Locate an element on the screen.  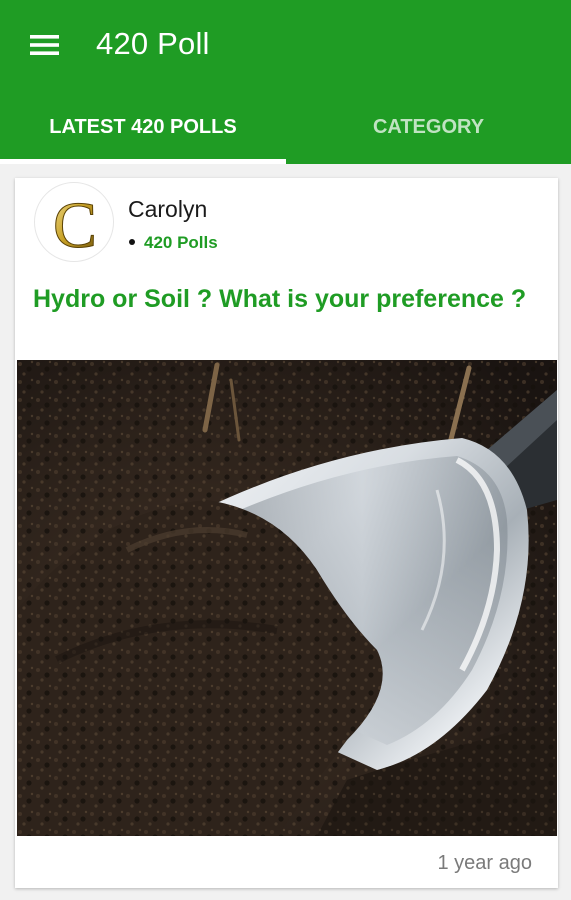
post-category-link: 420 Polls is located at coordinates (181, 243).